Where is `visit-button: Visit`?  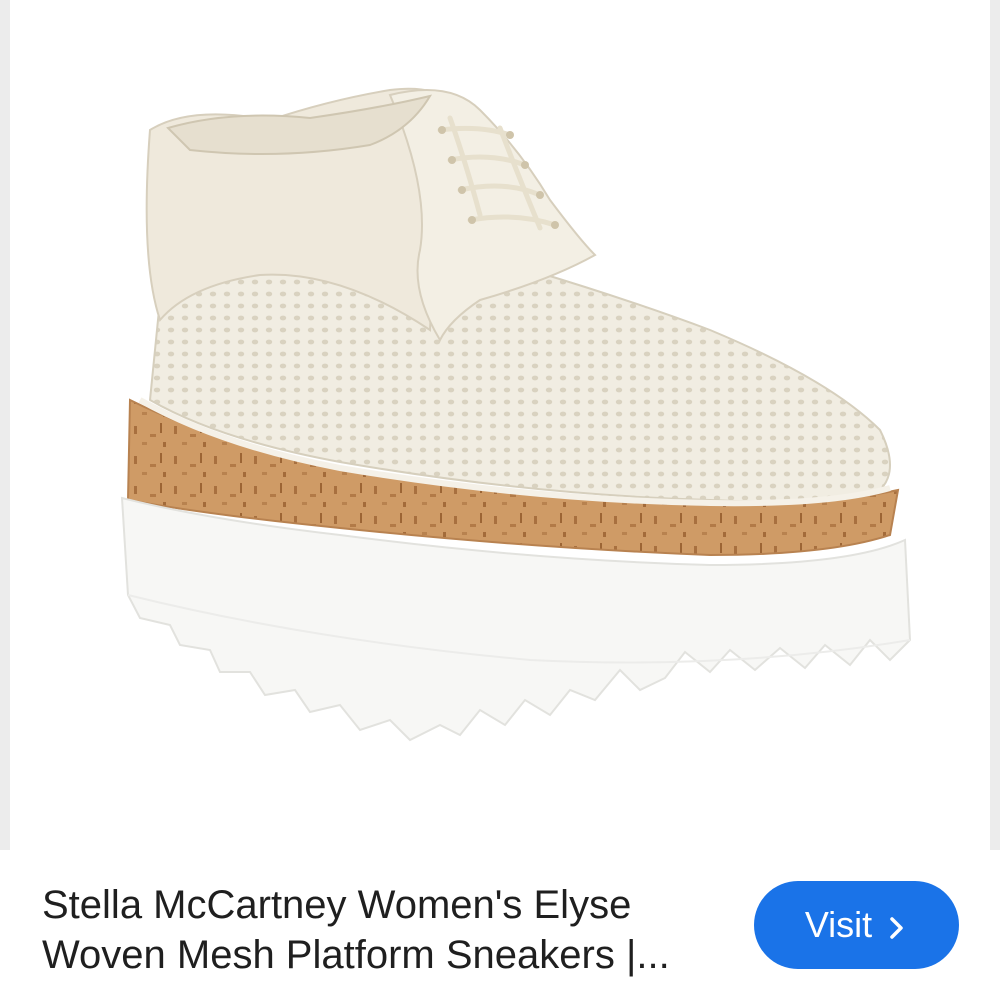
visit-button: Visit is located at coordinates (856, 925).